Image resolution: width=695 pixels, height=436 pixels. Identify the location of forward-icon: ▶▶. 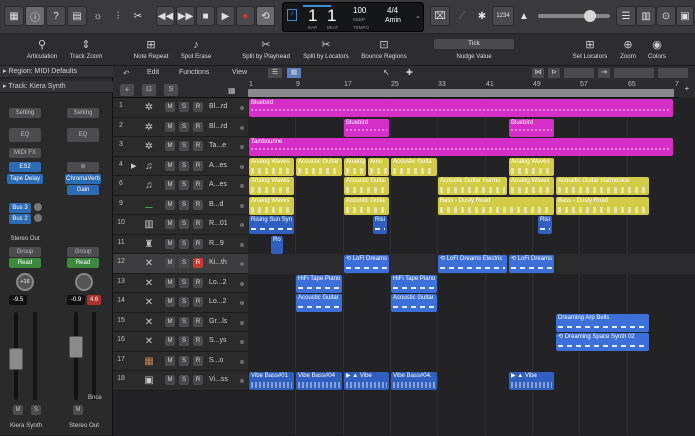
(185, 16).